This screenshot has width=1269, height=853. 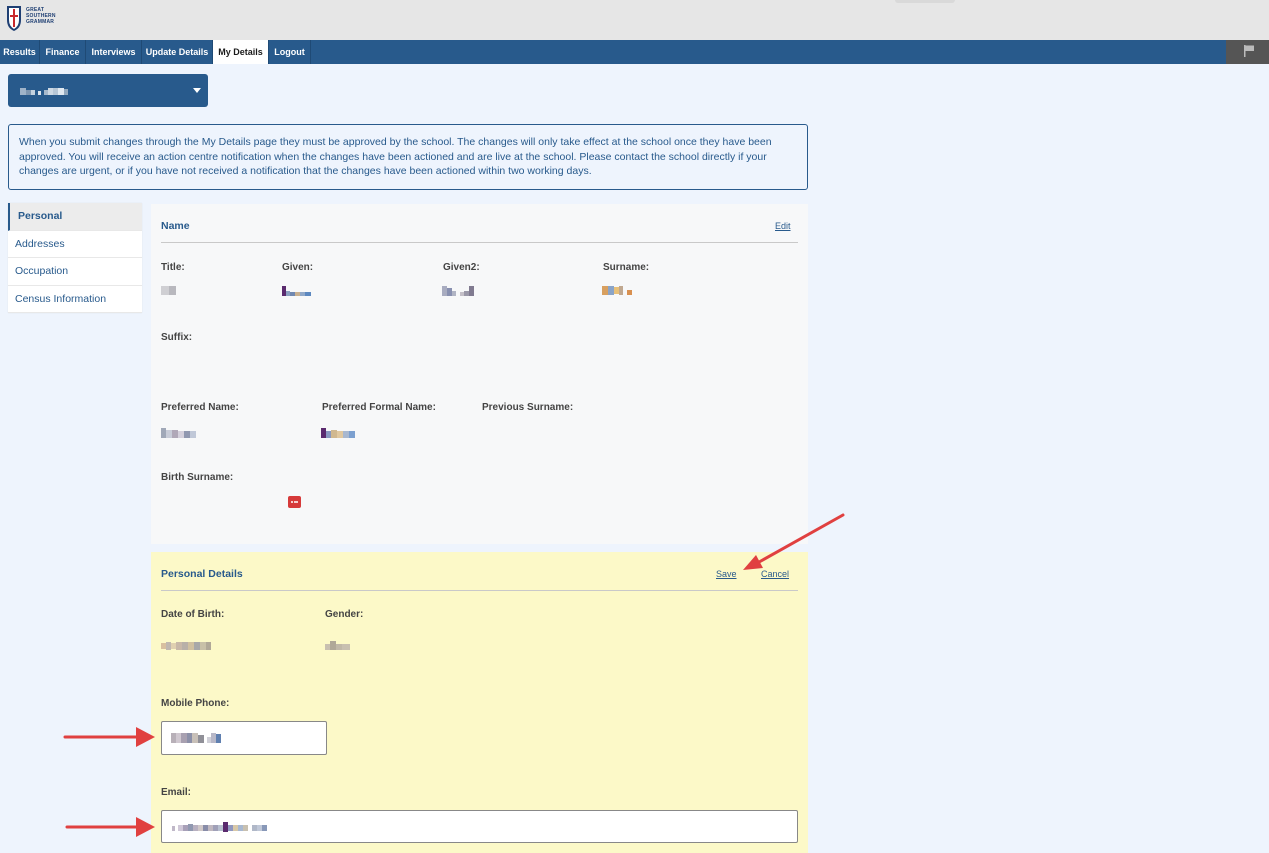 What do you see at coordinates (338, 433) in the screenshot?
I see `redacted-preferred-formal-name-value` at bounding box center [338, 433].